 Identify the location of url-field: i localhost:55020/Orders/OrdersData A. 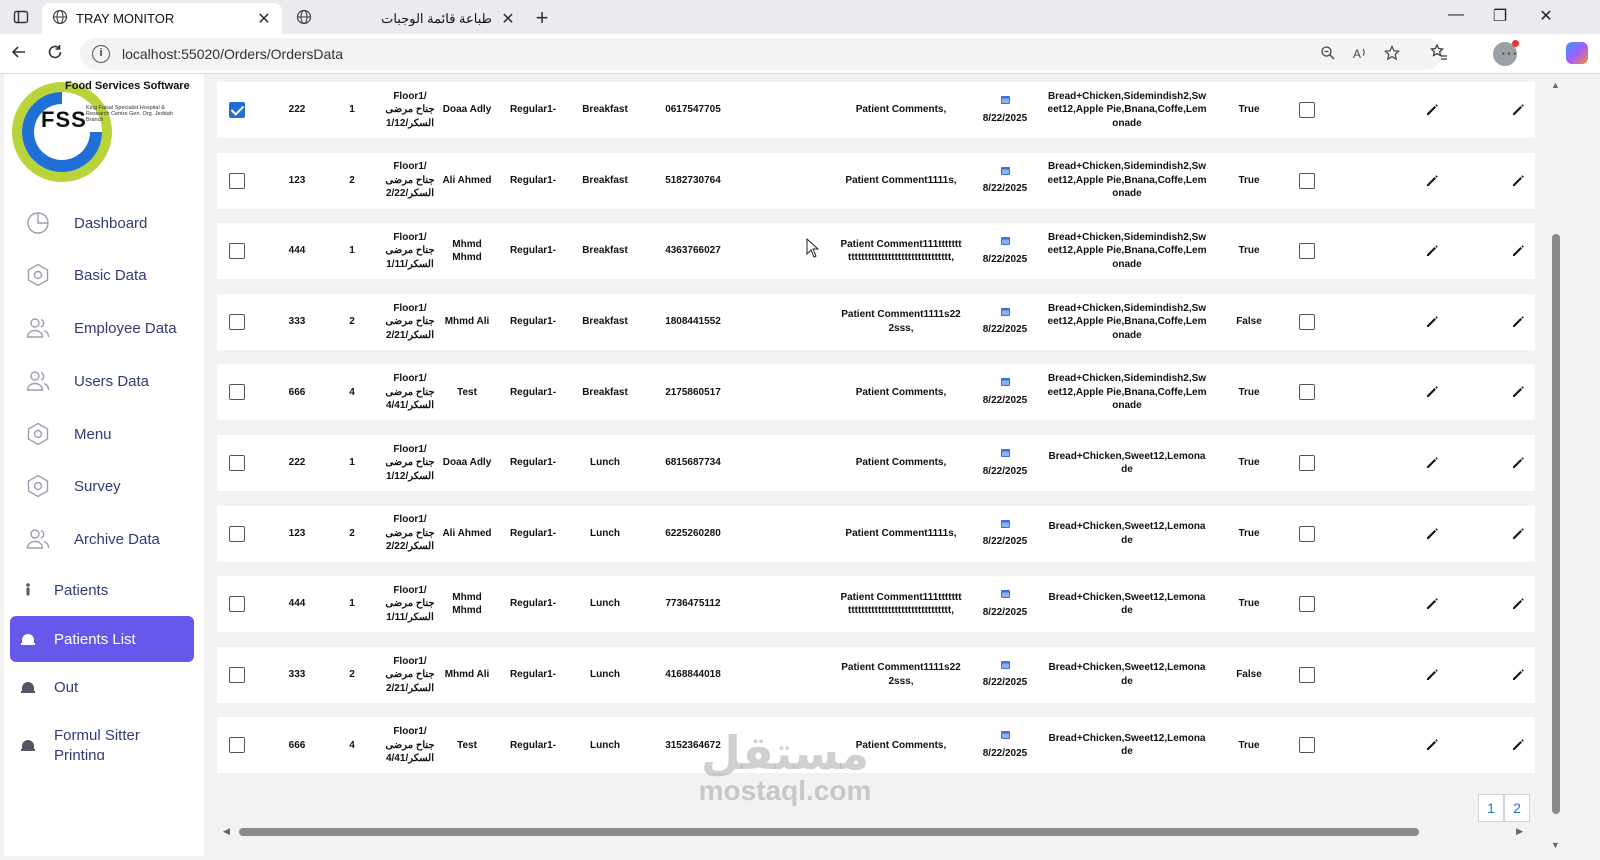
(761, 54).